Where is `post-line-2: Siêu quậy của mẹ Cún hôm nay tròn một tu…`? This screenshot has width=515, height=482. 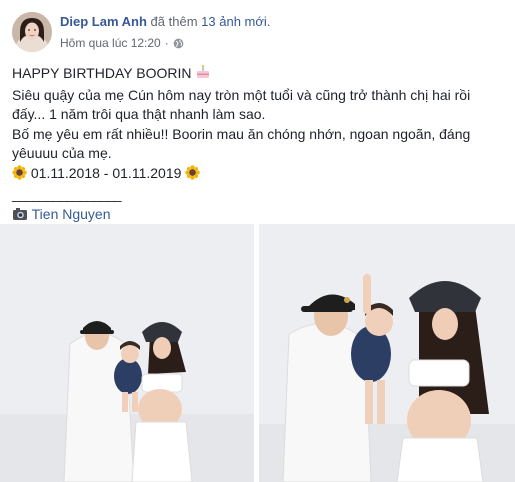 post-line-2: Siêu quậy của mẹ Cún hôm nay tròn một tu… is located at coordinates (241, 104).